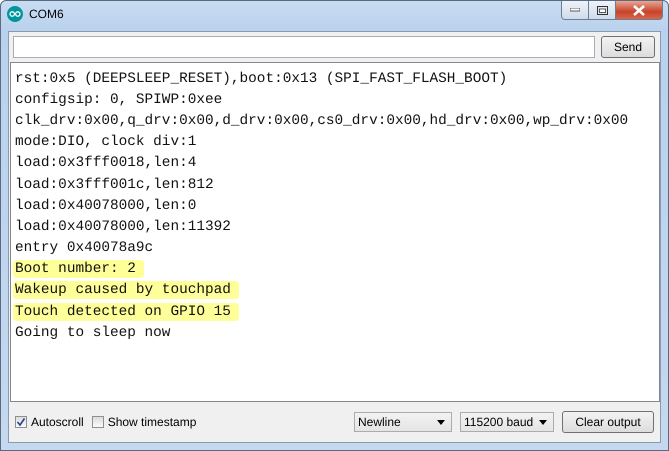  Describe the element at coordinates (15, 14) in the screenshot. I see `app-logo-icon` at that location.